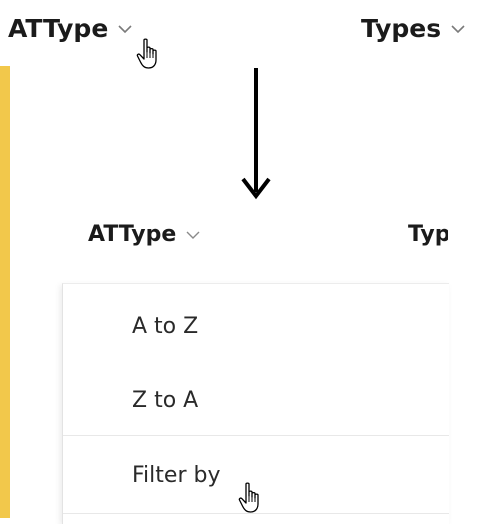  I want to click on selection-accent-bar, so click(5, 292).